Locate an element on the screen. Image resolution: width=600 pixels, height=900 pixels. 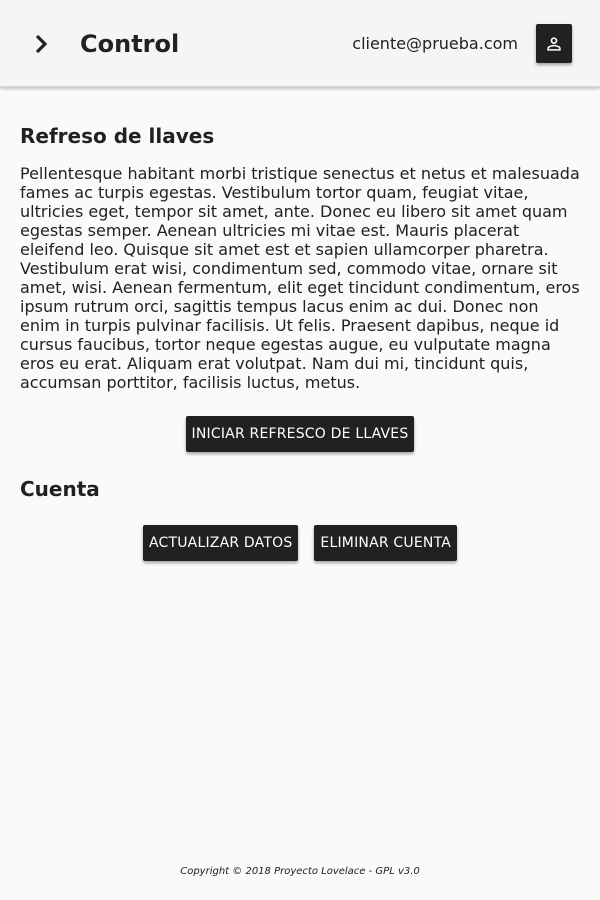
account-section-title: Cuenta is located at coordinates (60, 489).